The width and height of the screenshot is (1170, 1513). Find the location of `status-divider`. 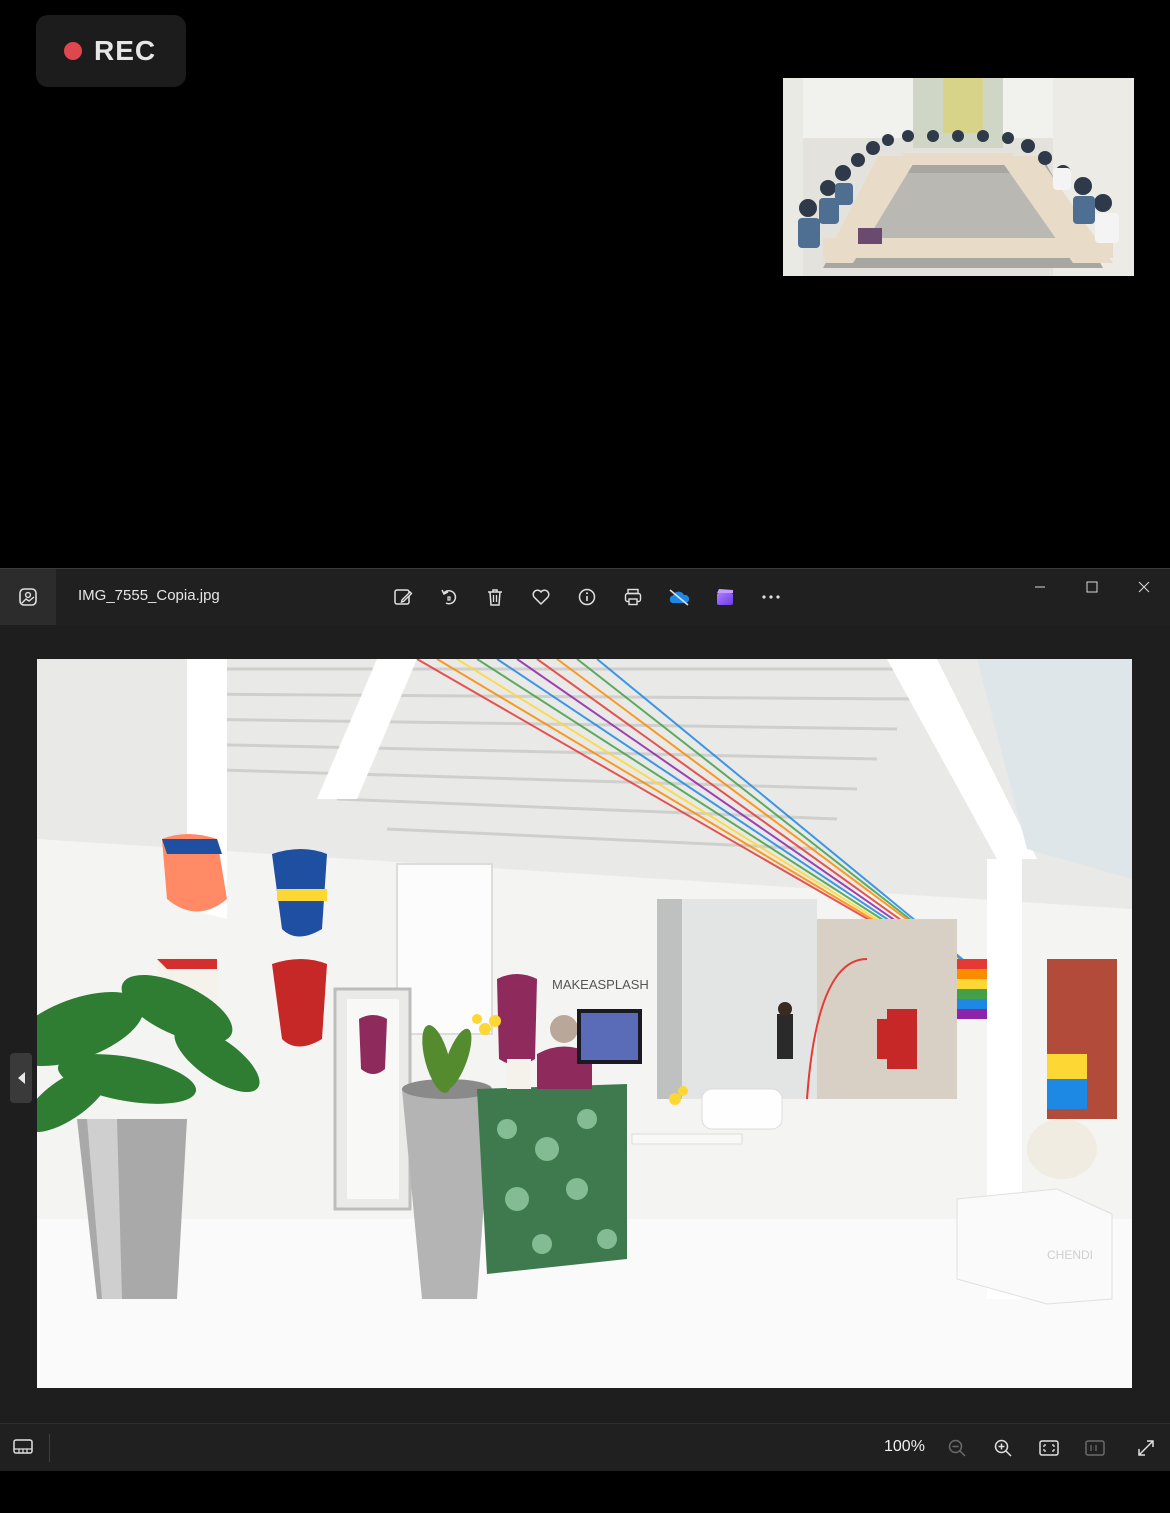

status-divider is located at coordinates (49, 1448).